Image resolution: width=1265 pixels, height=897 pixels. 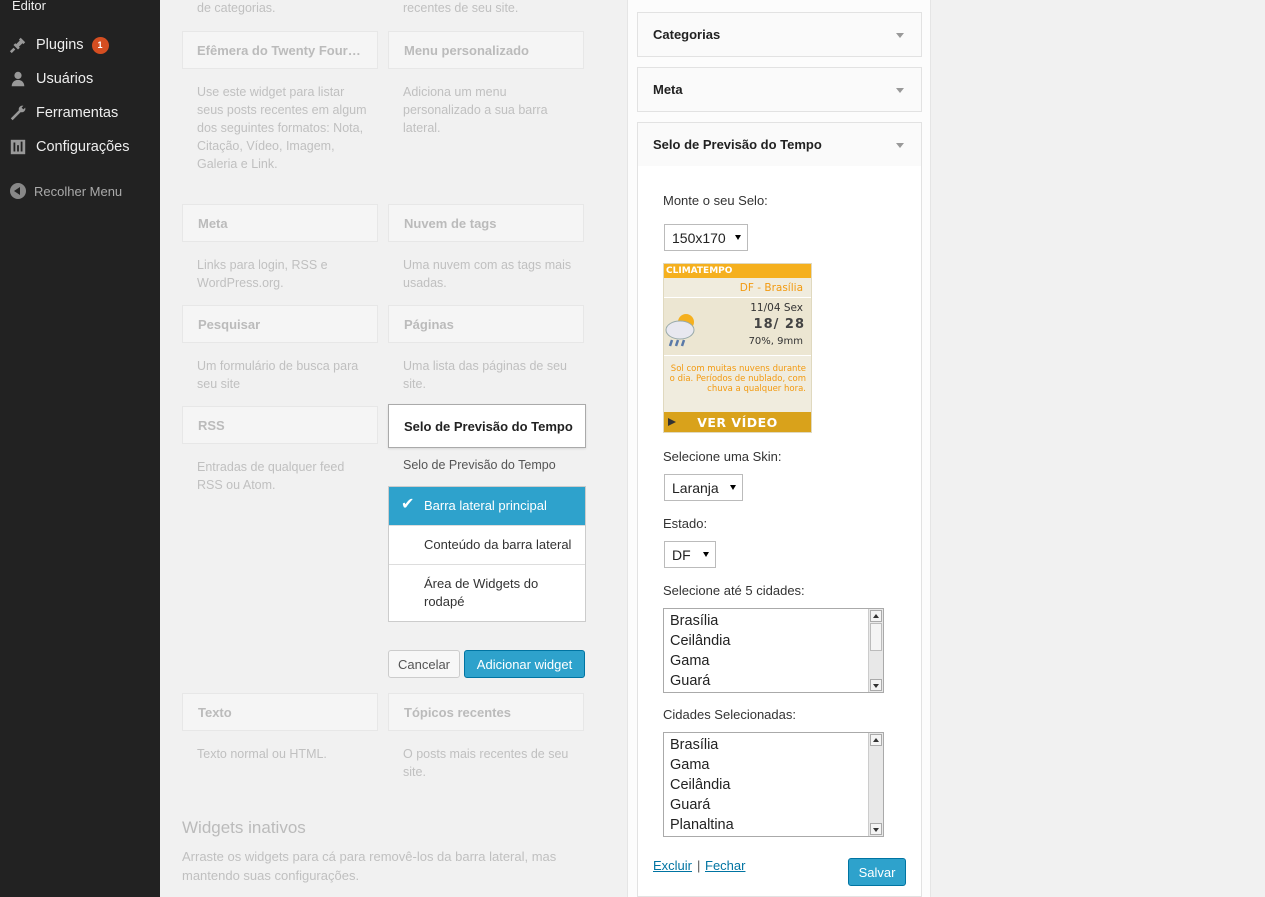 I want to click on state-select-value: DF, so click(x=681, y=554).